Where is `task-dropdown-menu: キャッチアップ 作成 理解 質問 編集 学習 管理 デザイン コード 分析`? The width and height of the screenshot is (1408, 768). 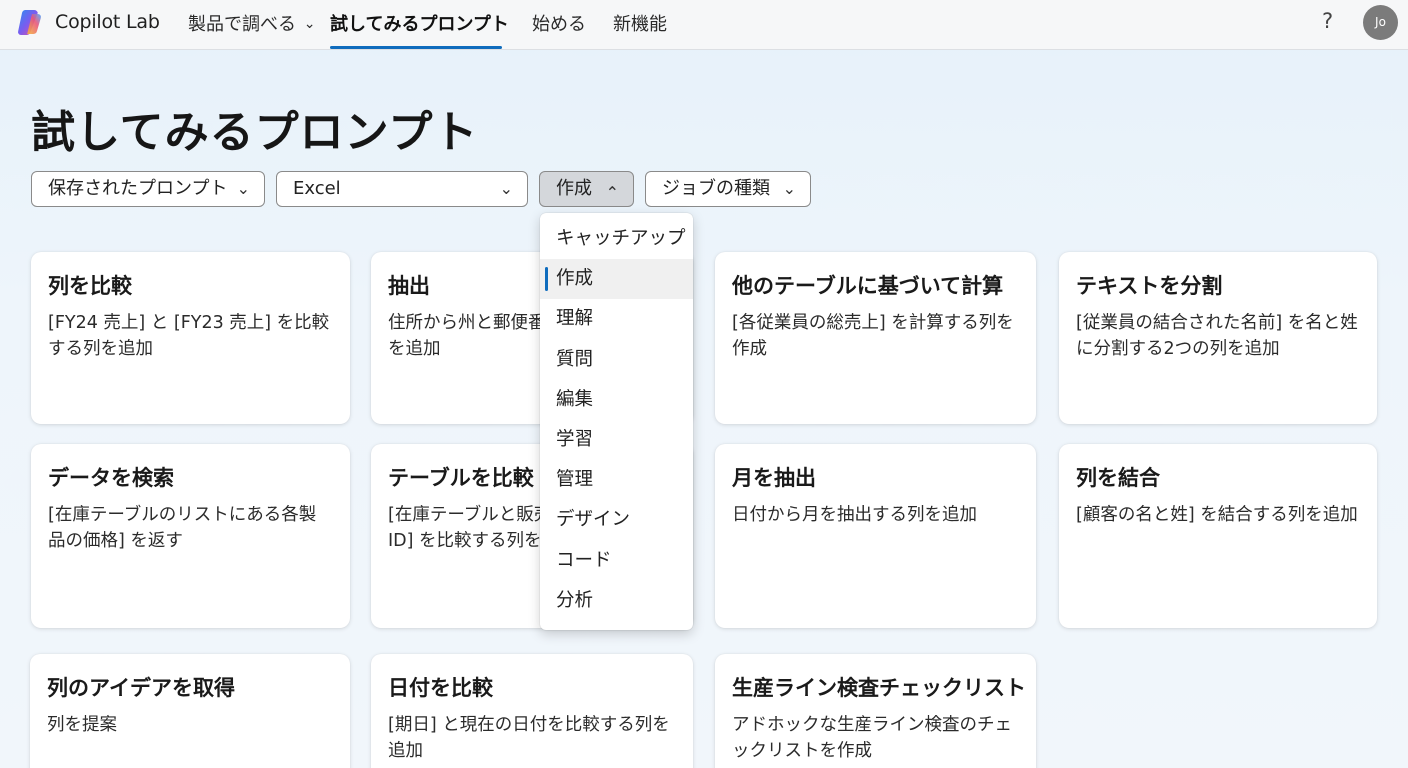 task-dropdown-menu: キャッチアップ 作成 理解 質問 編集 学習 管理 デザイン コード 分析 is located at coordinates (616, 421).